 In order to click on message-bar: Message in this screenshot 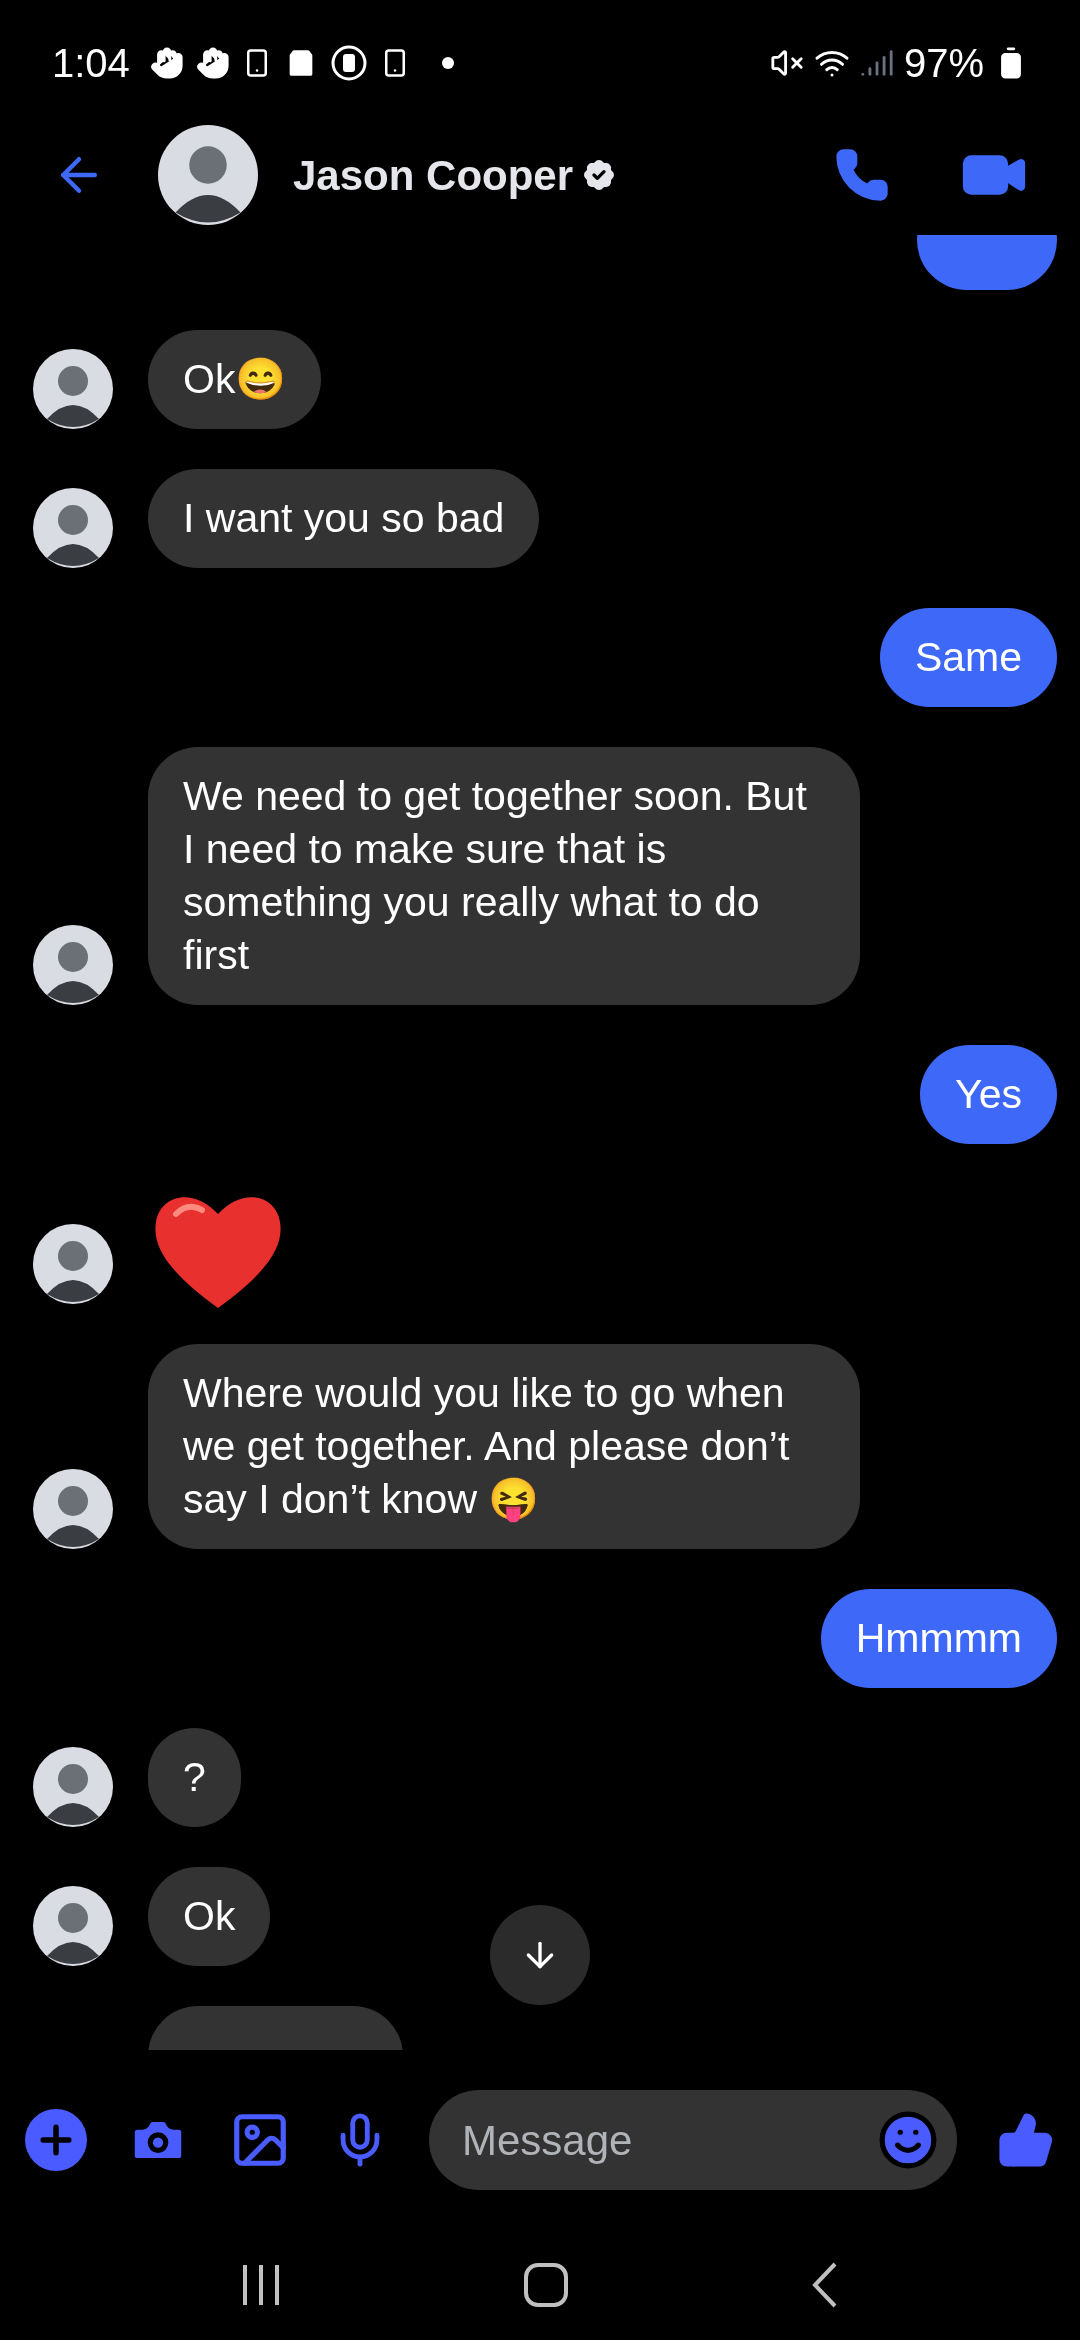, I will do `click(693, 2140)`.